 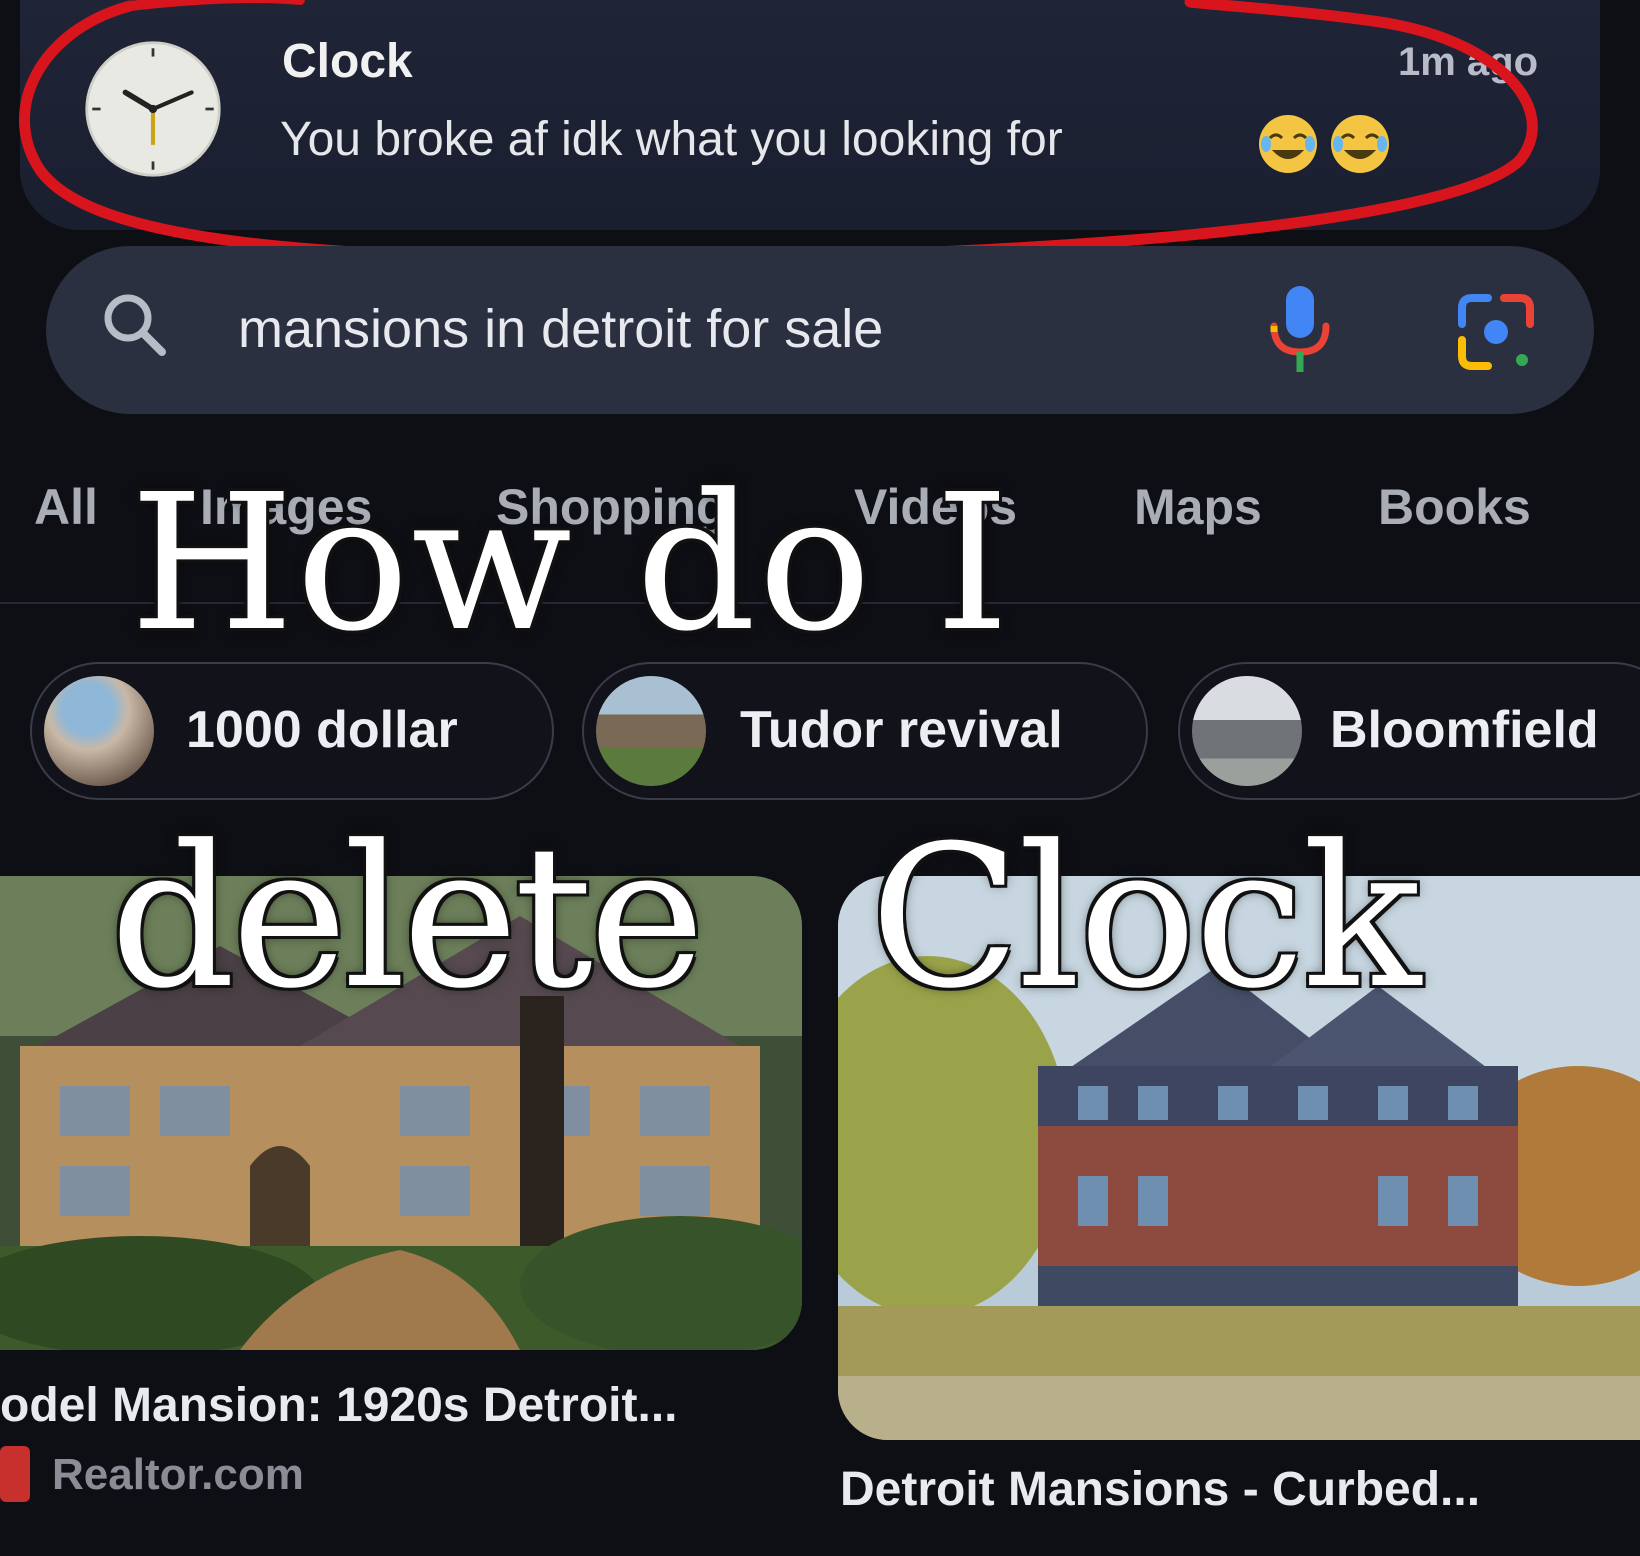 I want to click on lens-icon, so click(x=1496, y=332).